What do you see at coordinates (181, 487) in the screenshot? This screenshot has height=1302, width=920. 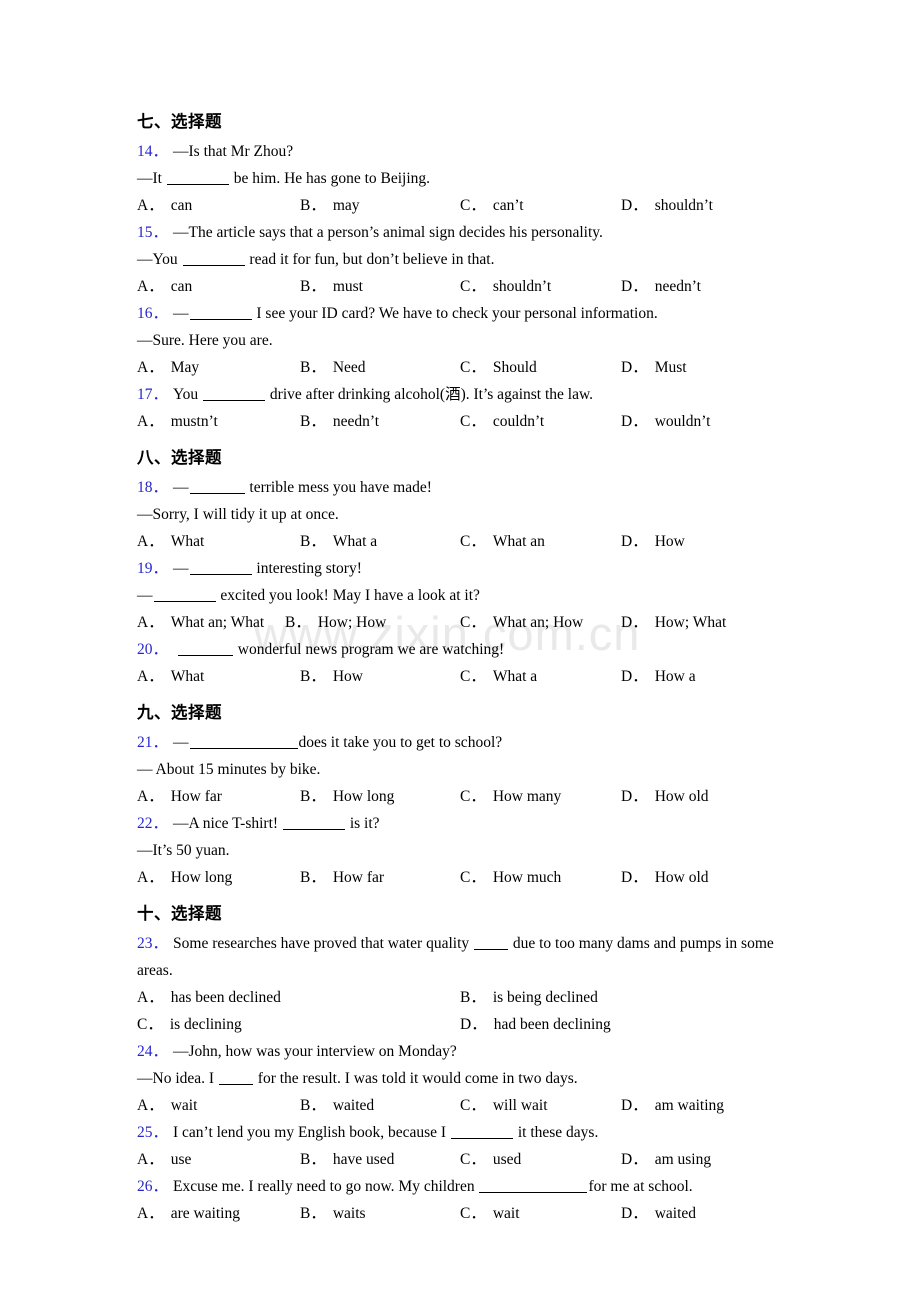 I see `question-text: —` at bounding box center [181, 487].